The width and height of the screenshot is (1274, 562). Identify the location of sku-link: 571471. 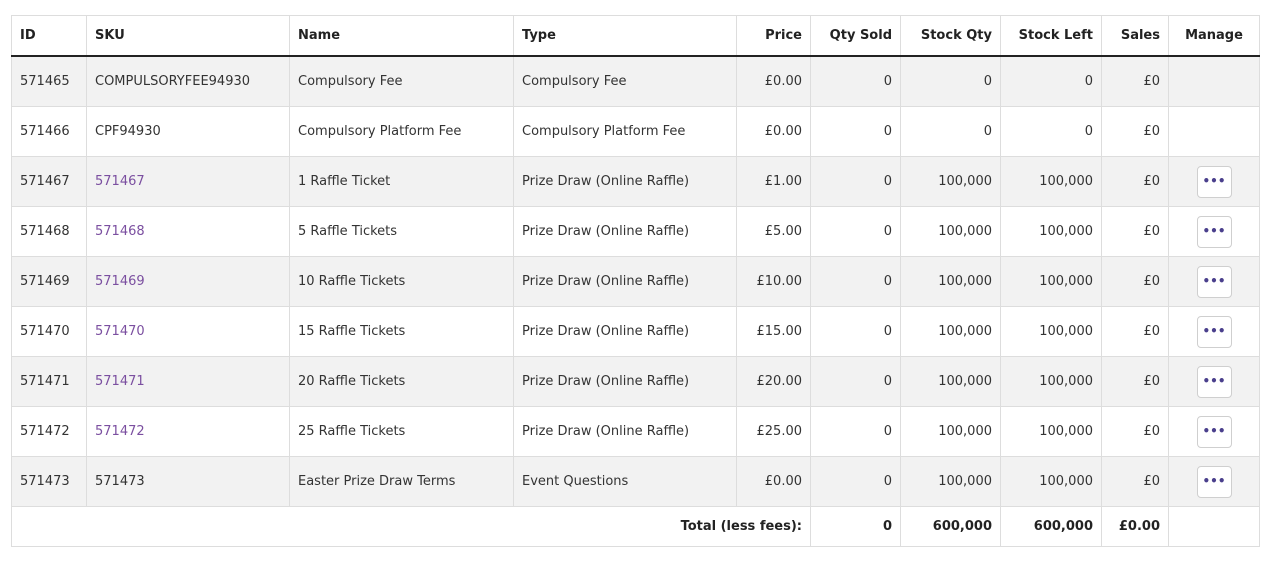
(120, 381).